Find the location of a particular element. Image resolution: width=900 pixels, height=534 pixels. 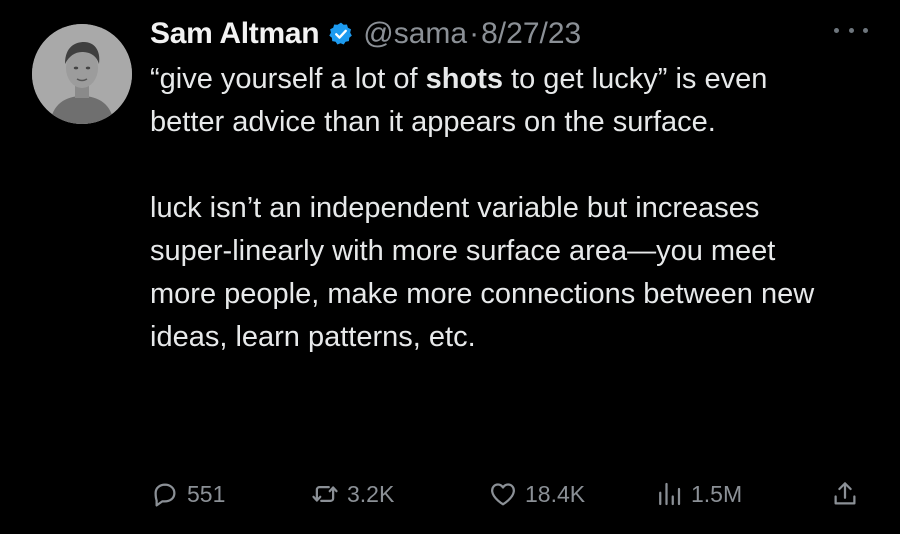

retweet-button: 3.2K is located at coordinates (352, 494).